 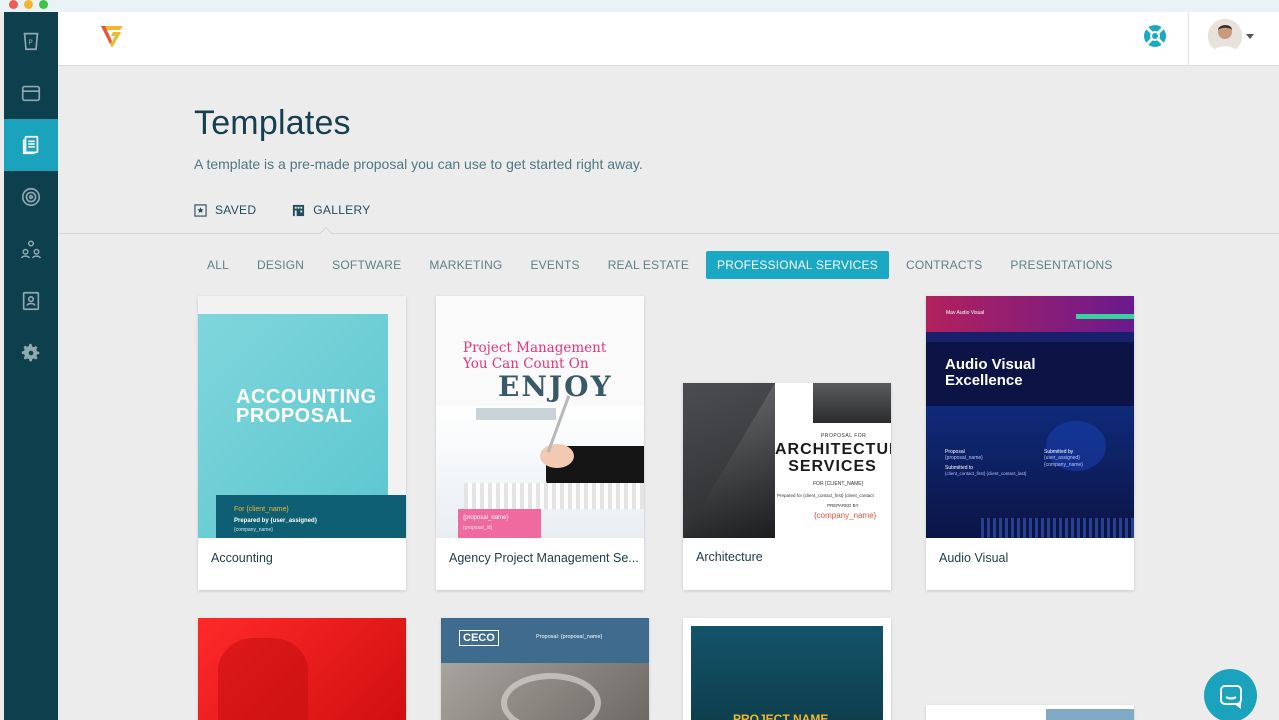 I want to click on thumb-line1: For {client_name}, so click(x=261, y=509).